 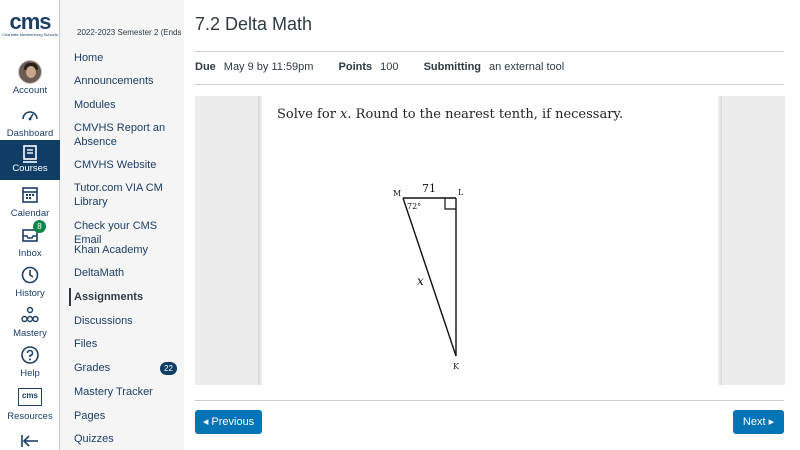 I want to click on cms-logo: cms Charlotte-Mecklenburg Schools, so click(x=30, y=25).